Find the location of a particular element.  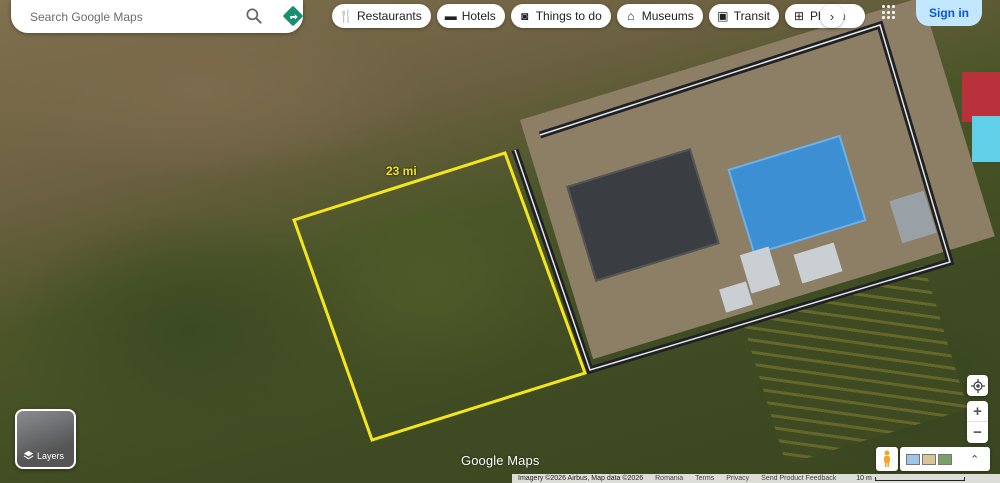

chip-label: Transit is located at coordinates (752, 16).